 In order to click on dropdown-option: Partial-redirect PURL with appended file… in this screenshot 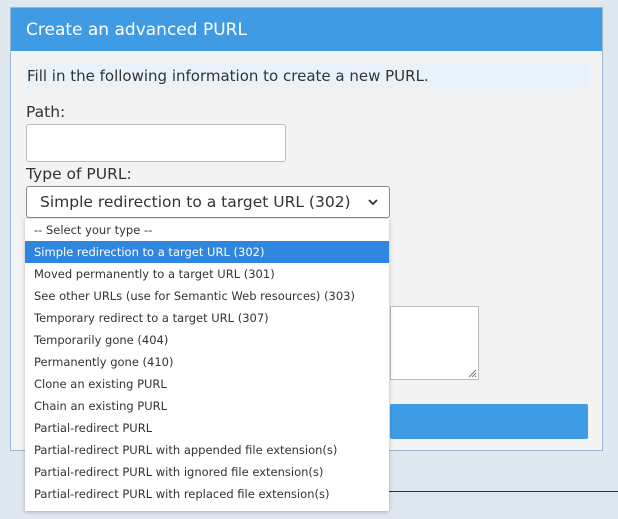, I will do `click(207, 450)`.